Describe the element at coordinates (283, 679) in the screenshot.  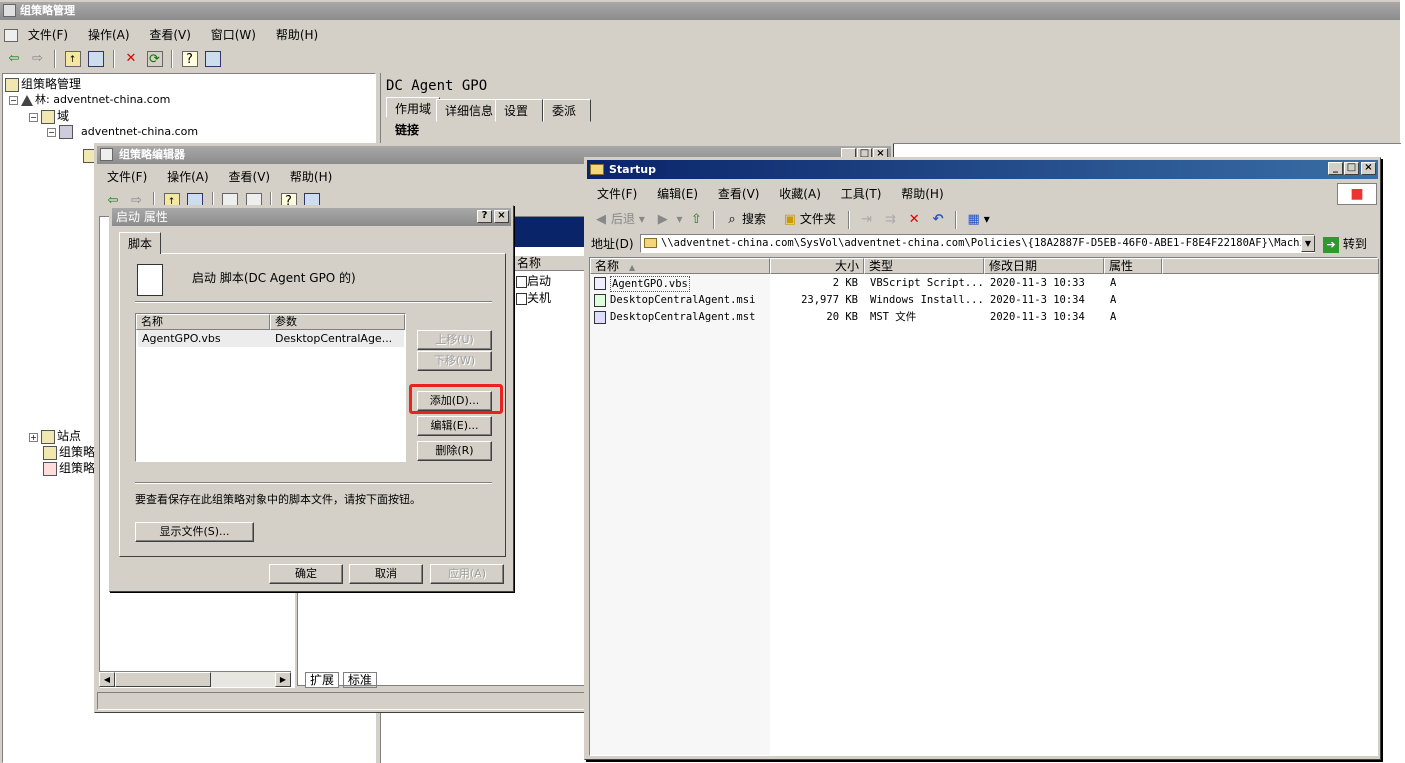
I see `scroll-right-button: ▶` at that location.